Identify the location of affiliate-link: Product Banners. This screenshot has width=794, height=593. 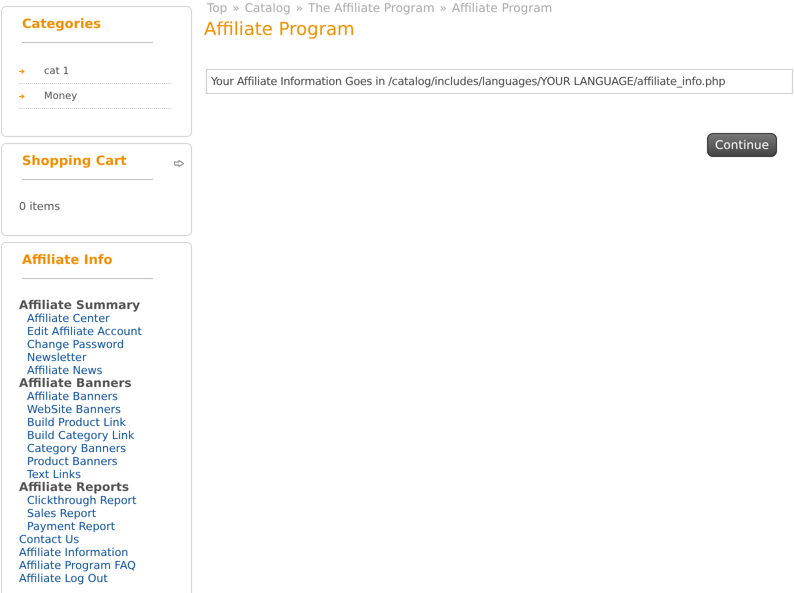
(72, 461).